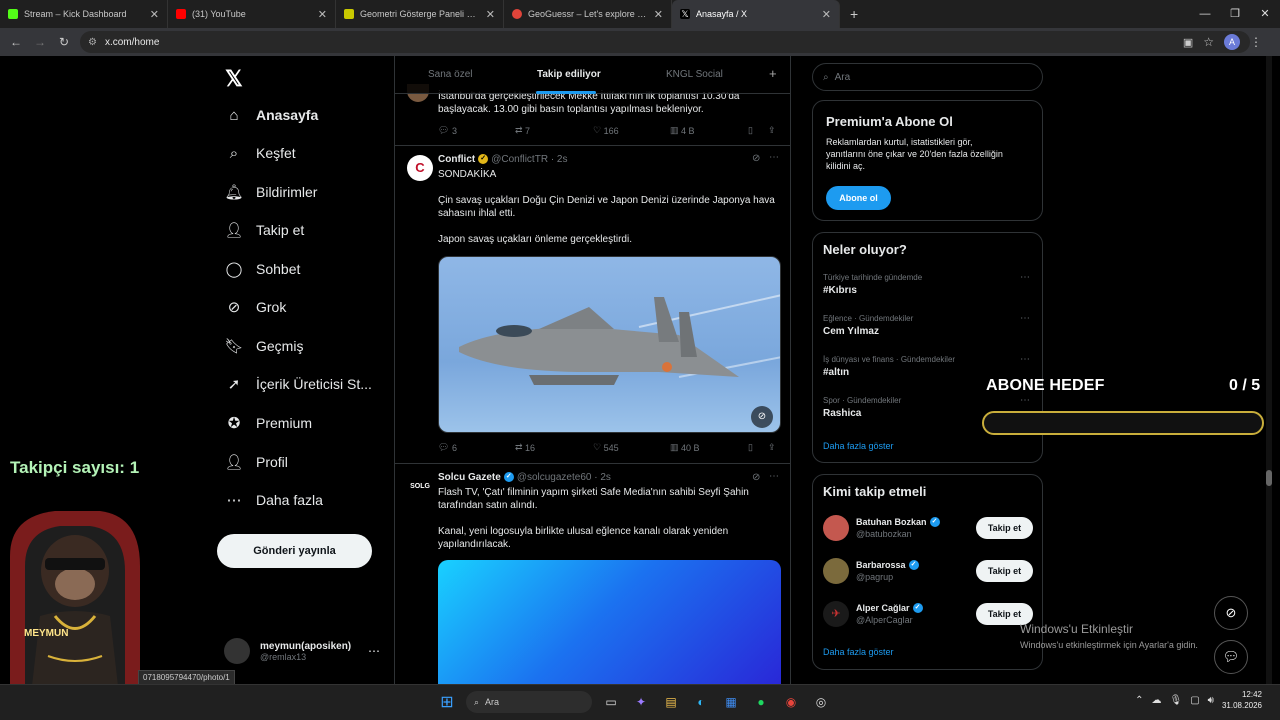 The image size is (1280, 720). I want to click on back-icon: ←, so click(16, 42).